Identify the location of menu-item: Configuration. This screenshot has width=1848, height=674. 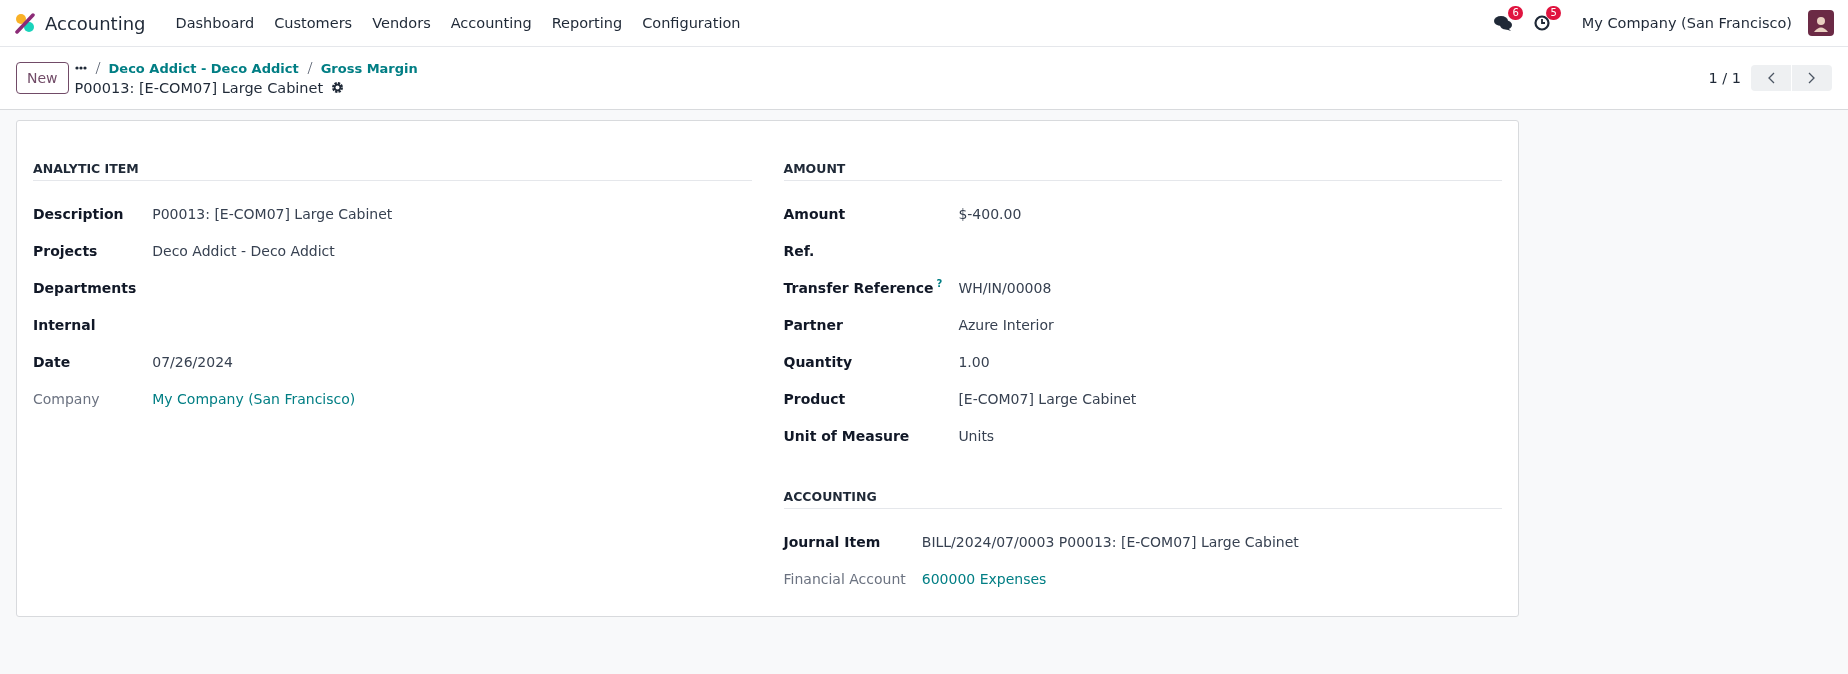
(691, 23).